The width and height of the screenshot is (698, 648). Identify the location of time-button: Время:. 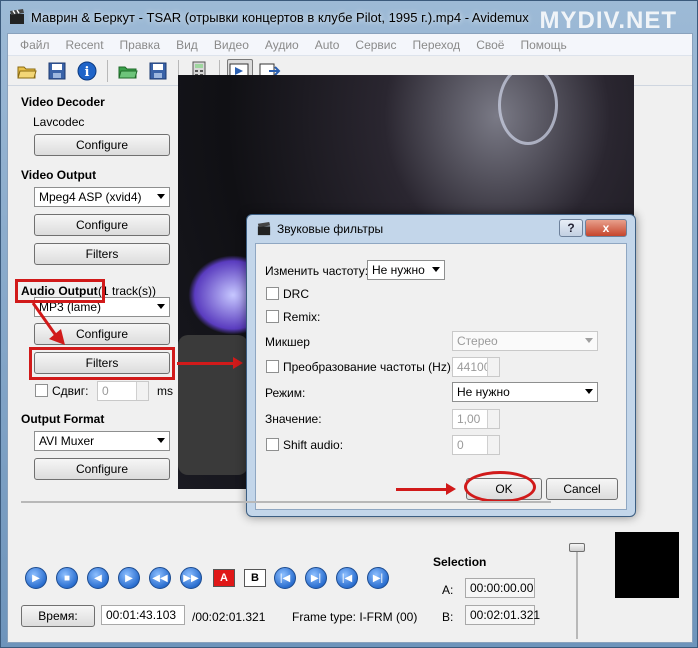
(58, 616).